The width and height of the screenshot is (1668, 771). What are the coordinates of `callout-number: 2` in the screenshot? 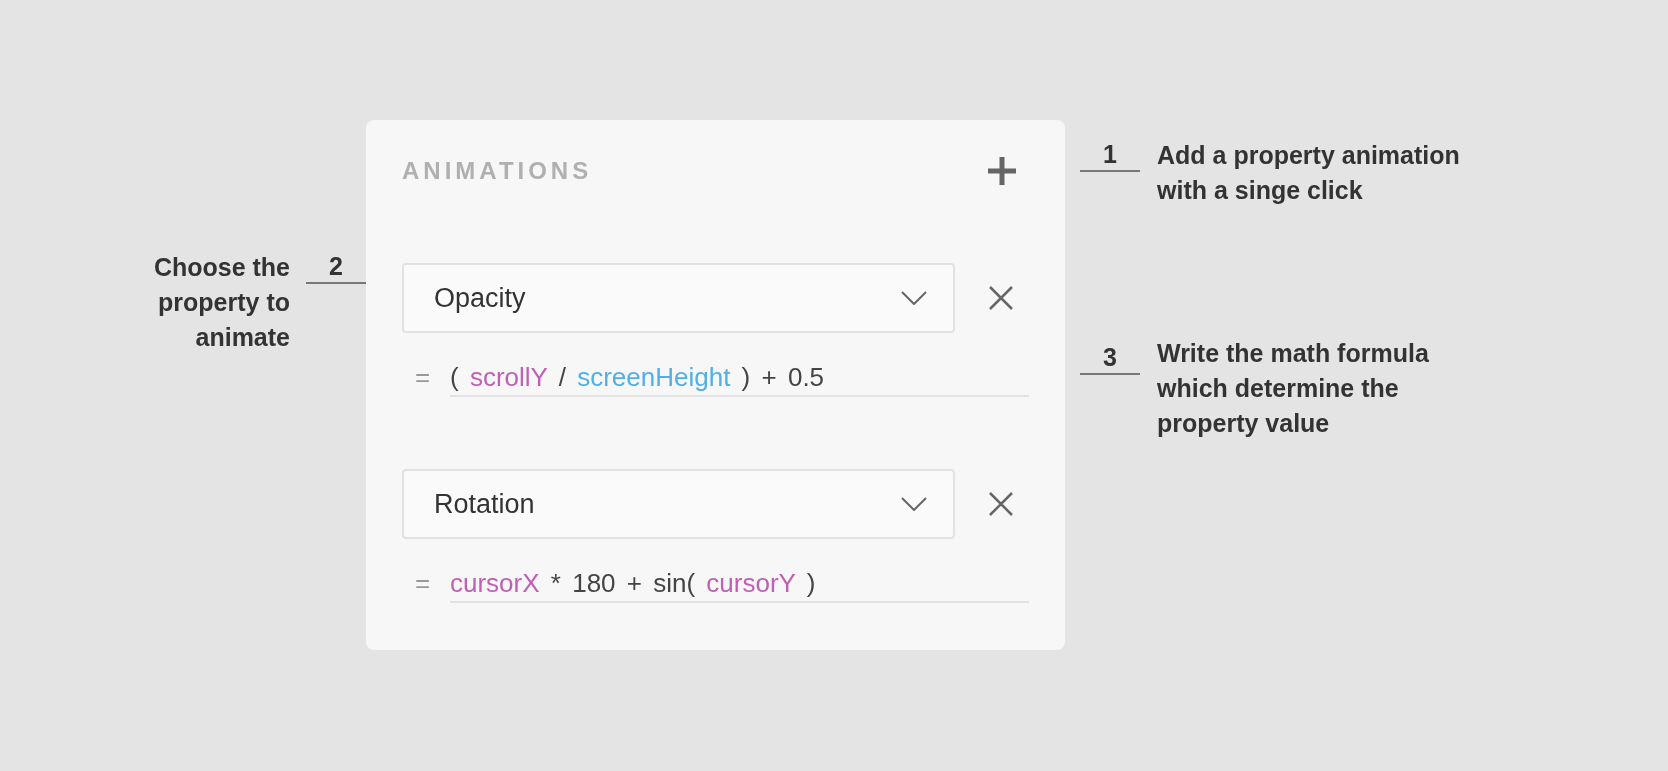 It's located at (336, 266).